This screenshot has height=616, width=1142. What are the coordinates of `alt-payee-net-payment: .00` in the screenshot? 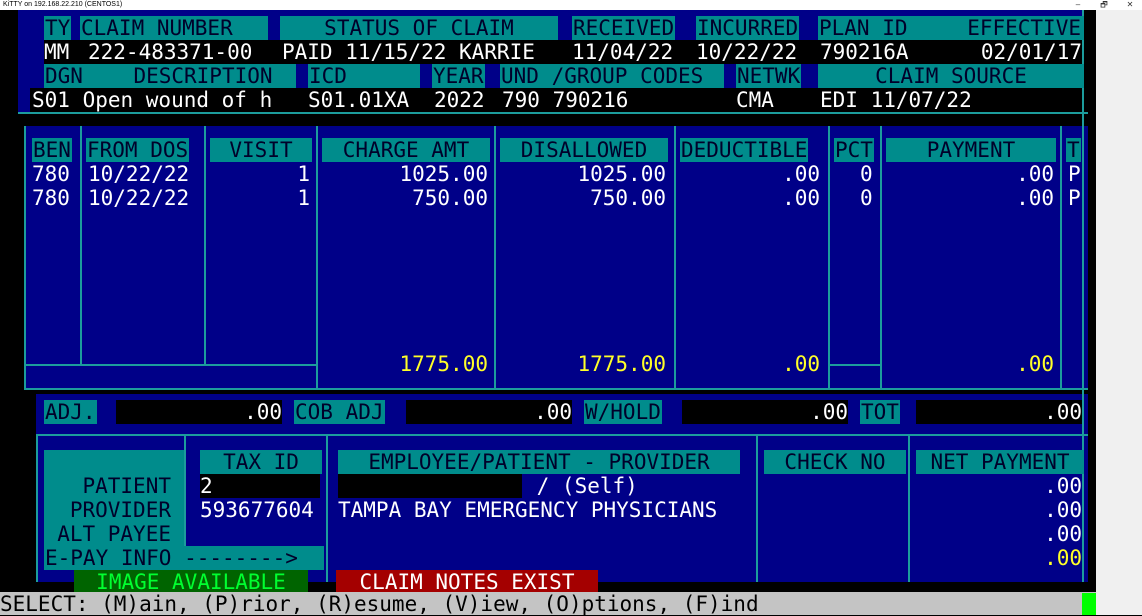 It's located at (1063, 534).